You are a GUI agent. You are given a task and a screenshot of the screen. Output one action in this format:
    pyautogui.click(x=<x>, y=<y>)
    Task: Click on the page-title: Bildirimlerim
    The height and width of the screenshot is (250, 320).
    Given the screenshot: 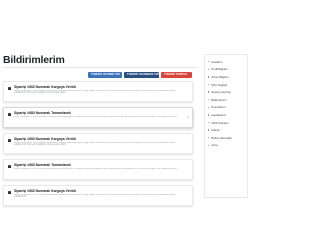 What is the action you would take?
    pyautogui.click(x=34, y=60)
    